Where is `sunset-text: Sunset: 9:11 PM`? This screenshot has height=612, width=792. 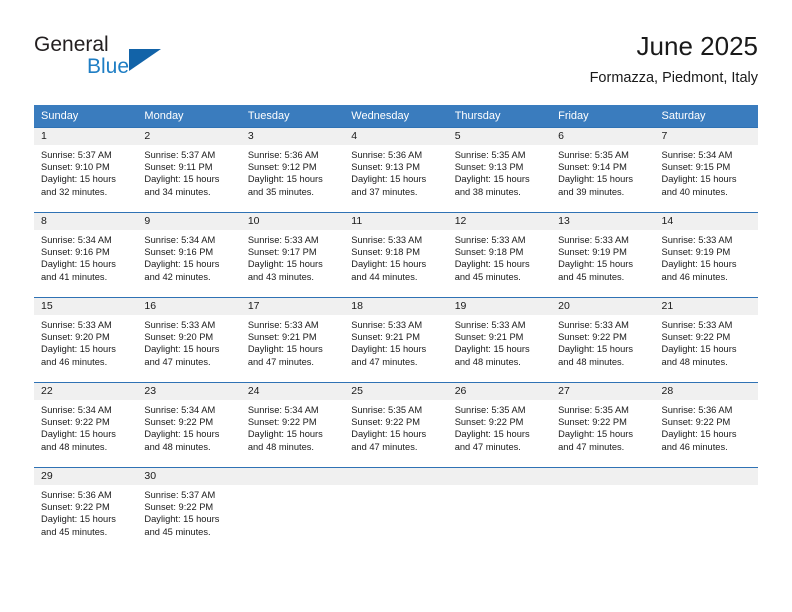
sunset-text: Sunset: 9:11 PM is located at coordinates (178, 167).